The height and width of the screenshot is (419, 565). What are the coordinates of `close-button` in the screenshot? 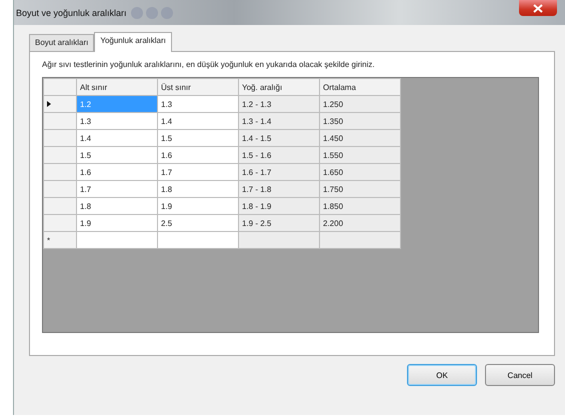 It's located at (538, 8).